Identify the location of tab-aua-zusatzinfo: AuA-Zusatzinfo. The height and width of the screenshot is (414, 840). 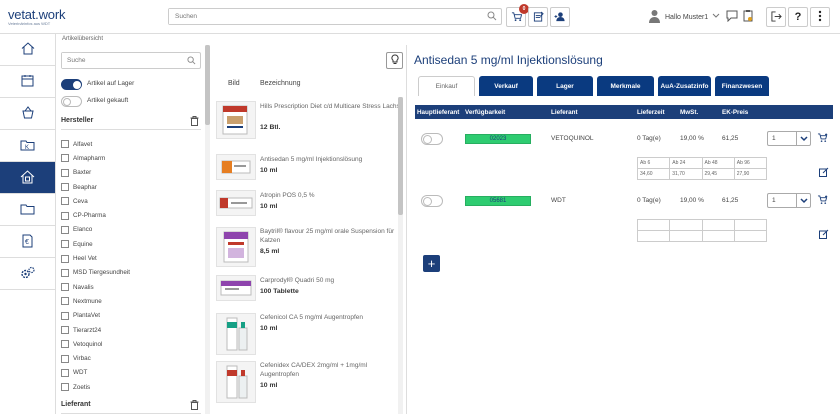
(684, 86).